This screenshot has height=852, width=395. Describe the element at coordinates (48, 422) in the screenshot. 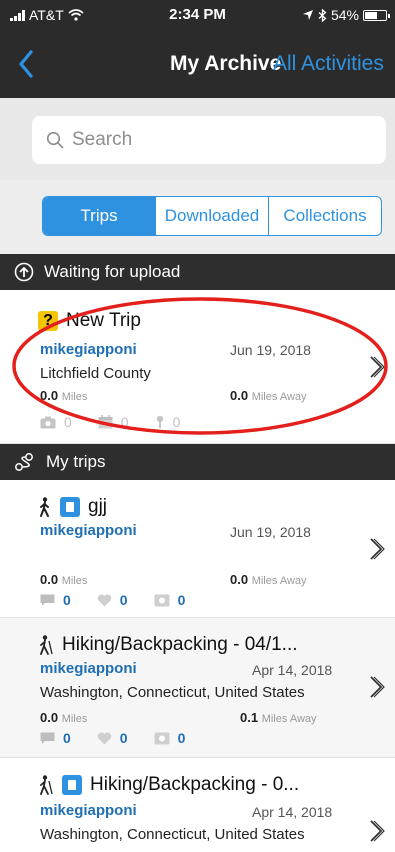

I see `camera-icon` at that location.